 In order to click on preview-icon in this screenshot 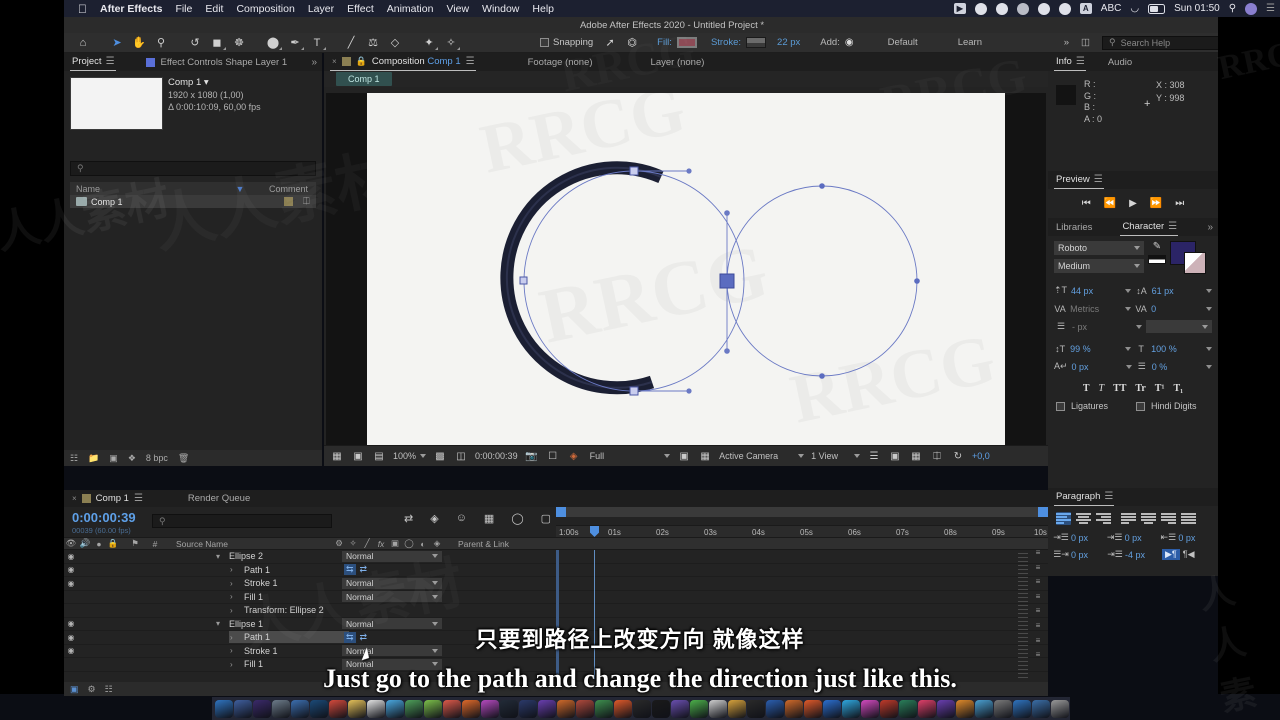, I will do `click(718, 708)`.